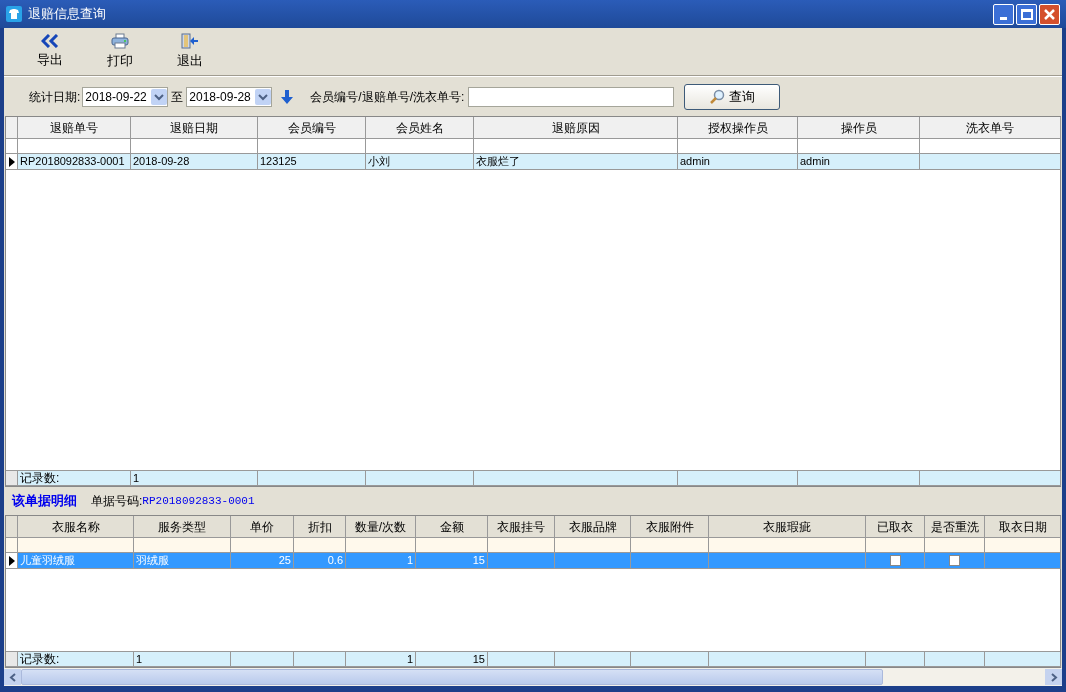 Image resolution: width=1066 pixels, height=692 pixels. What do you see at coordinates (312, 128) in the screenshot?
I see `column-header: 会员编号` at bounding box center [312, 128].